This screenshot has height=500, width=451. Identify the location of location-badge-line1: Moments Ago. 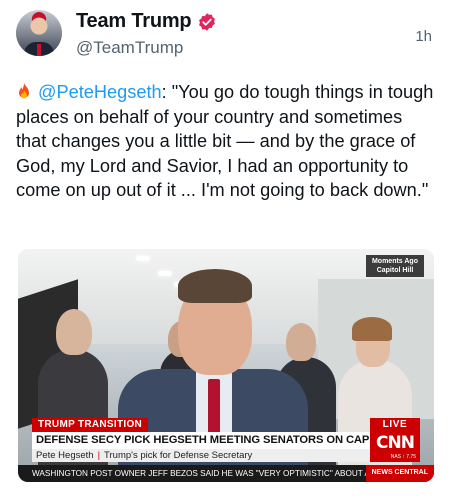
(394, 261).